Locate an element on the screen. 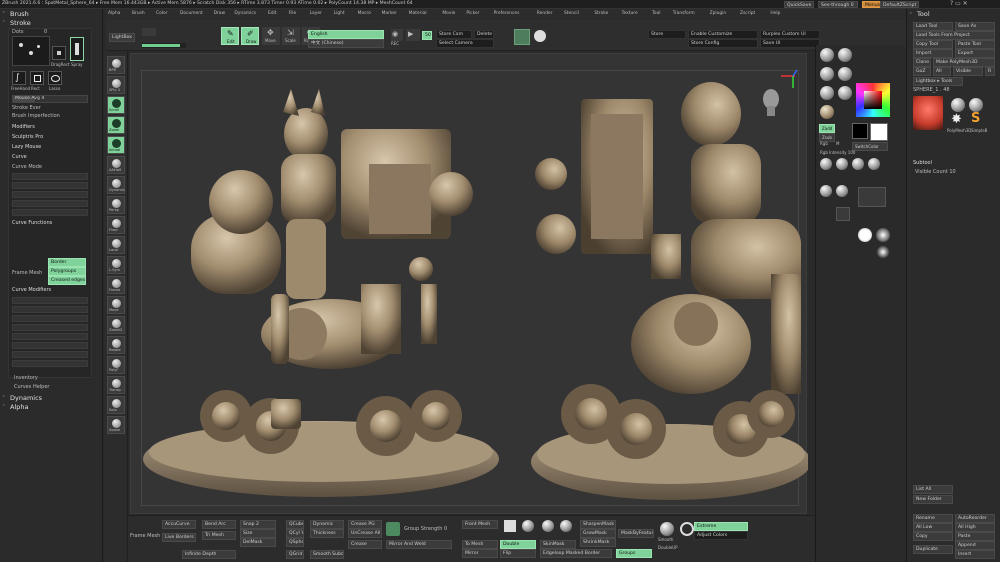 The image size is (1000, 562). menu-file: File is located at coordinates (292, 13).